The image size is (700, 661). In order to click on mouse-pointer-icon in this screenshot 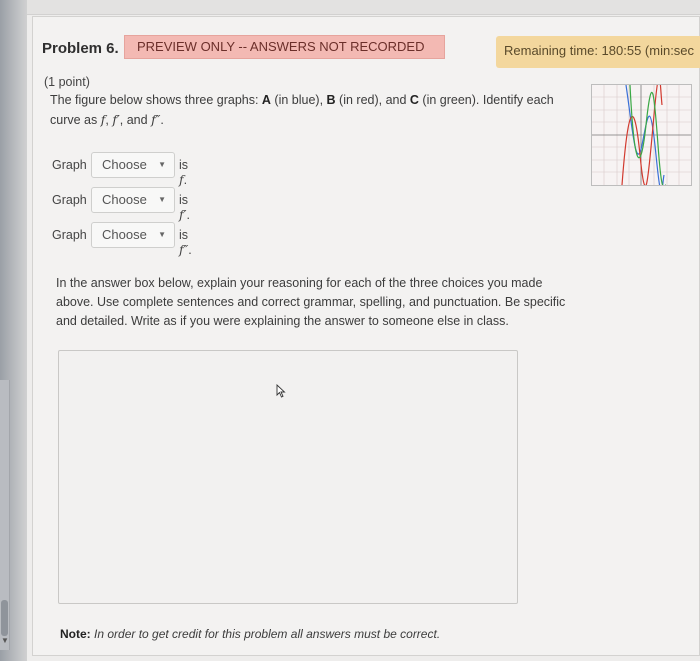, I will do `click(281, 391)`.